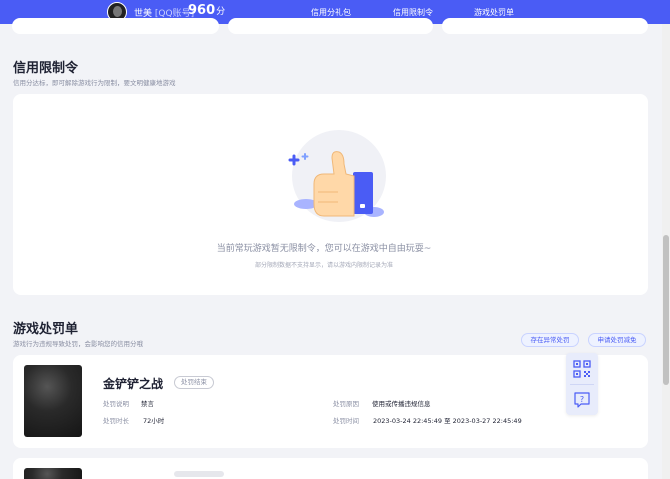 The height and width of the screenshot is (479, 670). What do you see at coordinates (617, 340) in the screenshot?
I see `apply-reduction-button: 申请处罚减免` at bounding box center [617, 340].